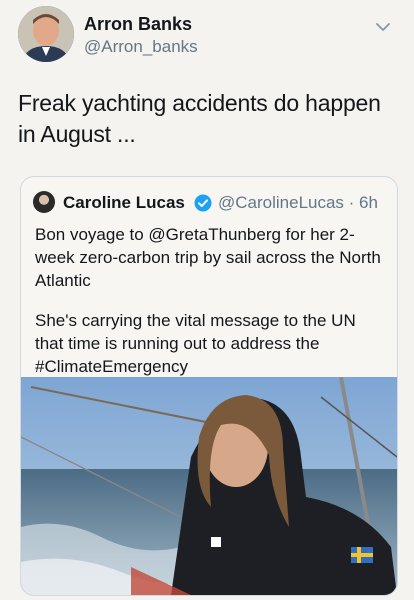  Describe the element at coordinates (138, 24) in the screenshot. I see `author-name: Arron Banks` at that location.